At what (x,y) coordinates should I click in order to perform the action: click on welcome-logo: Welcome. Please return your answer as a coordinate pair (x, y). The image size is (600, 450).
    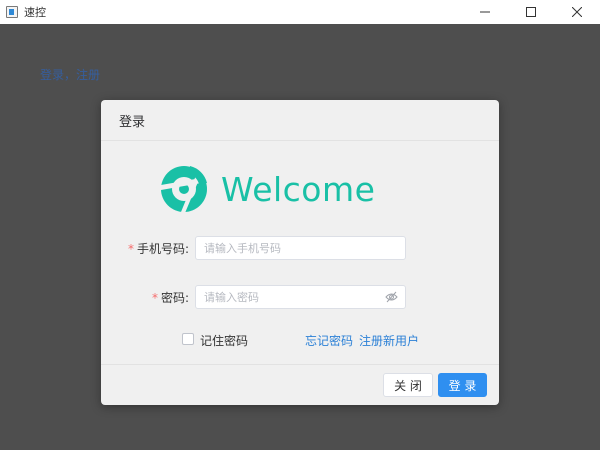
    Looking at the image, I should click on (267, 189).